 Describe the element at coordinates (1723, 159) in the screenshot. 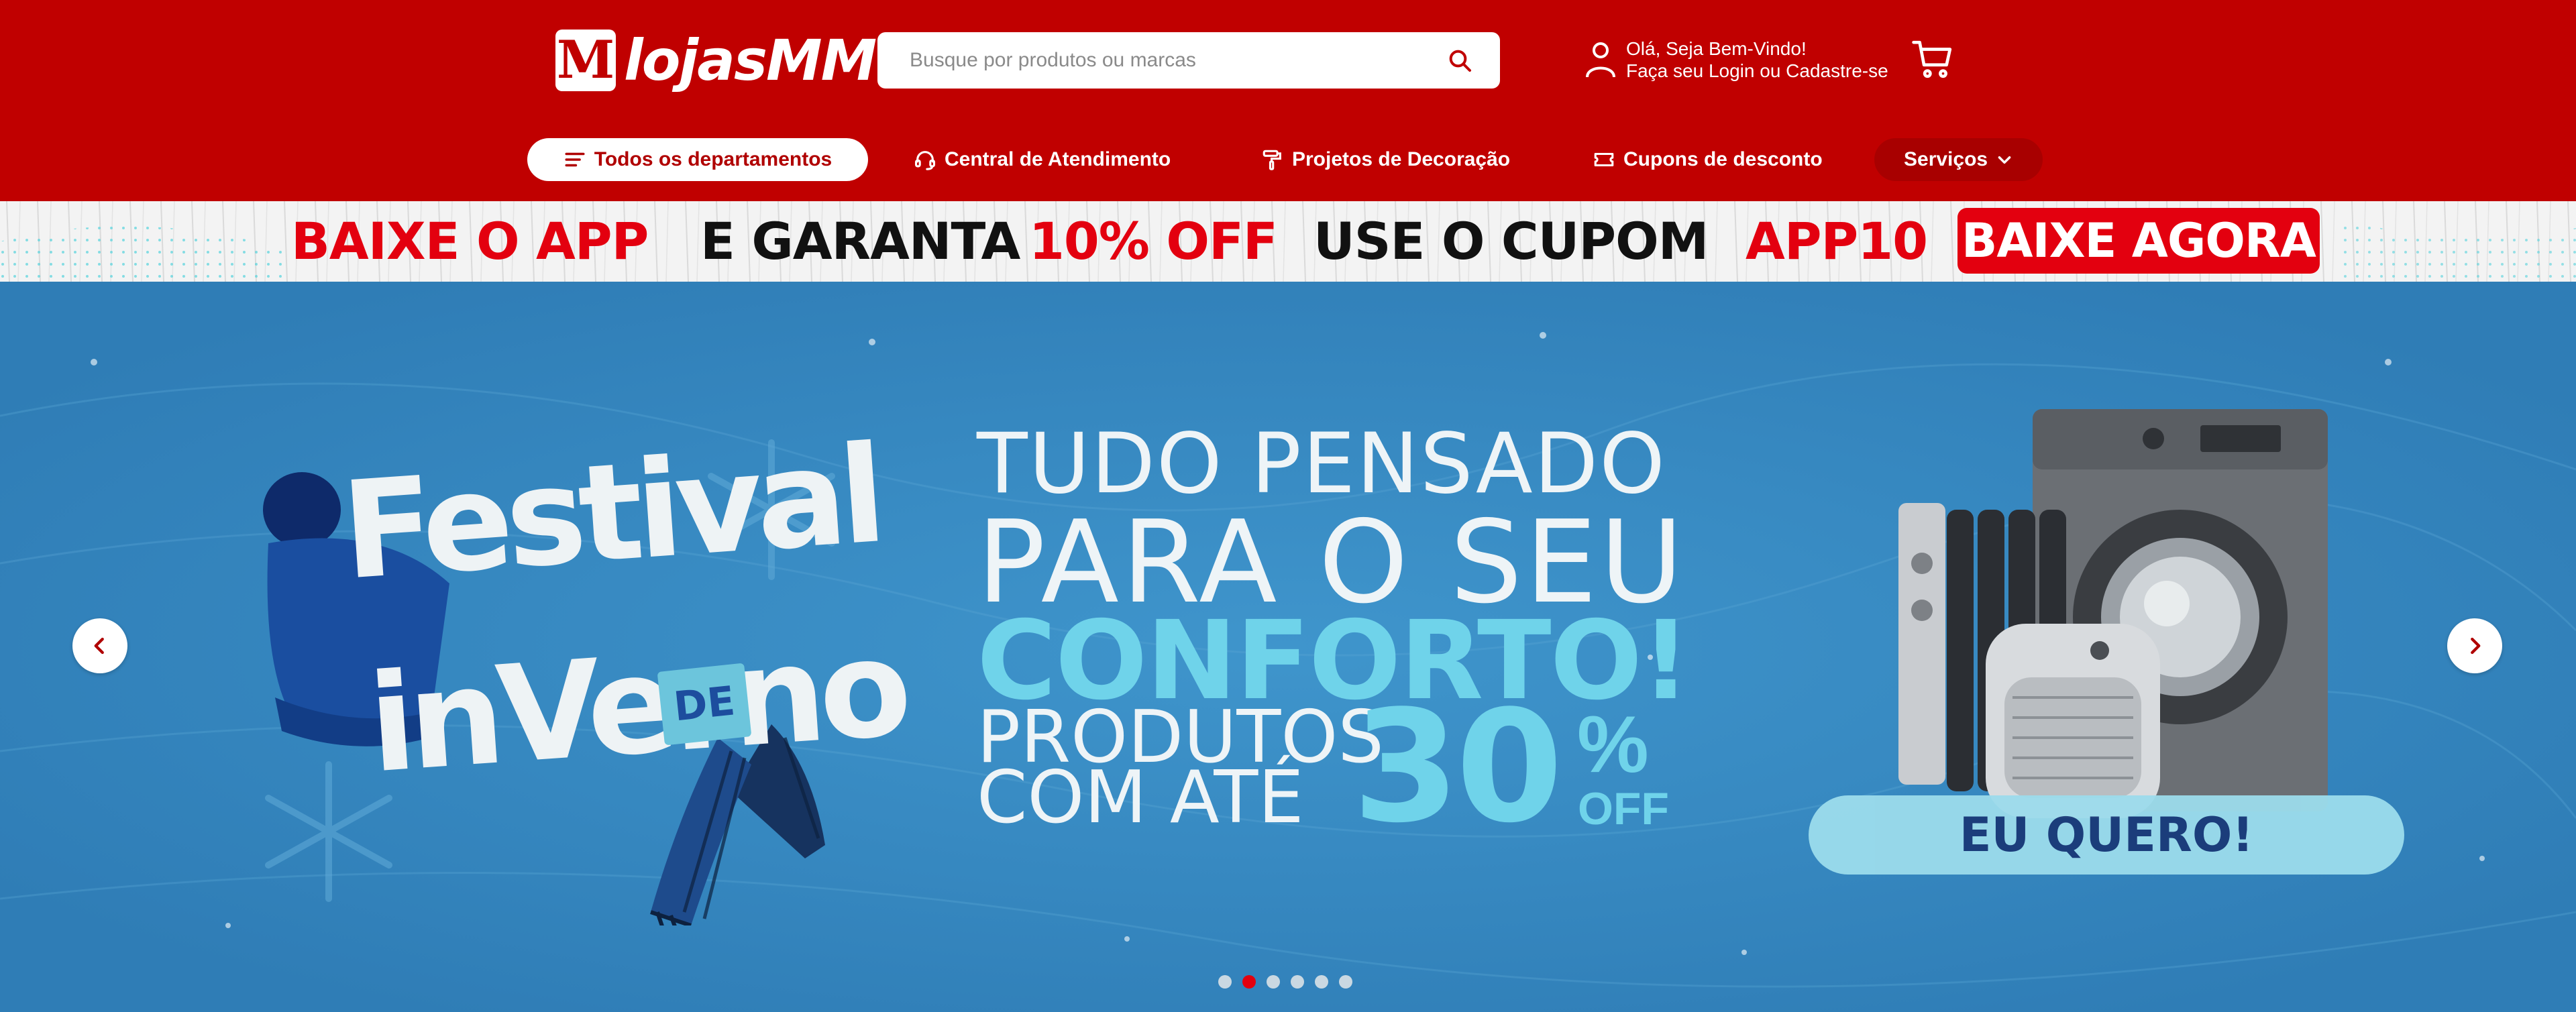

I see `nav-label: Cupons de desconto` at that location.